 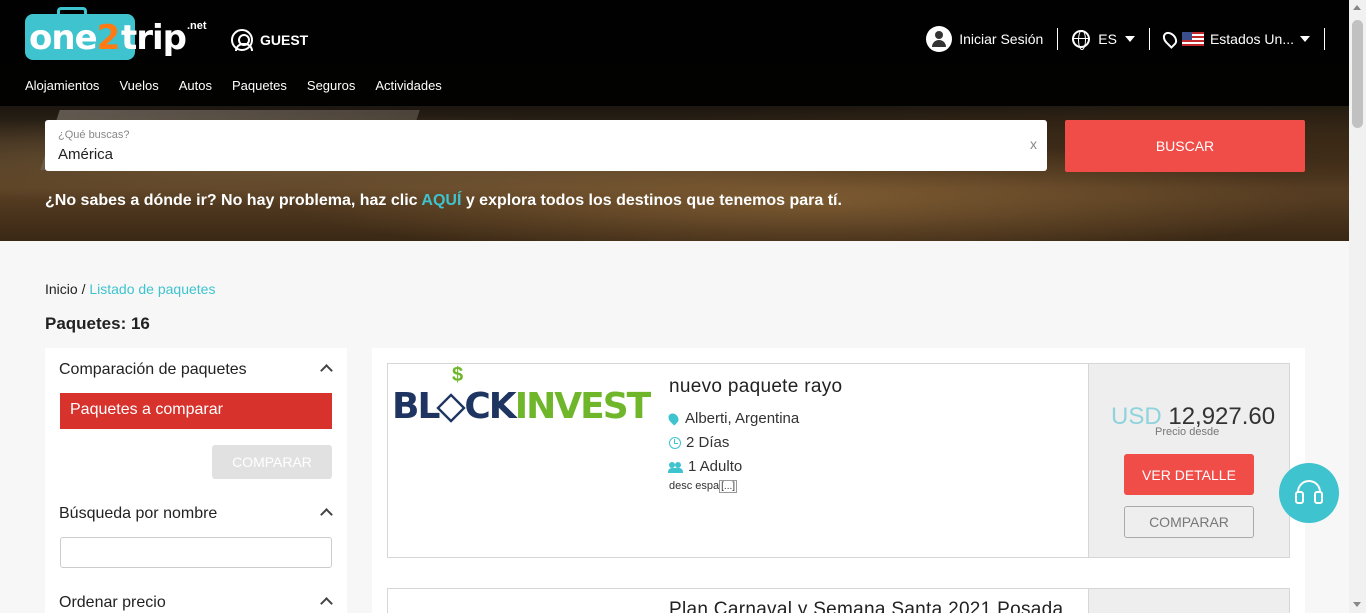 I want to click on scrollbar-thumb, so click(x=1357, y=74).